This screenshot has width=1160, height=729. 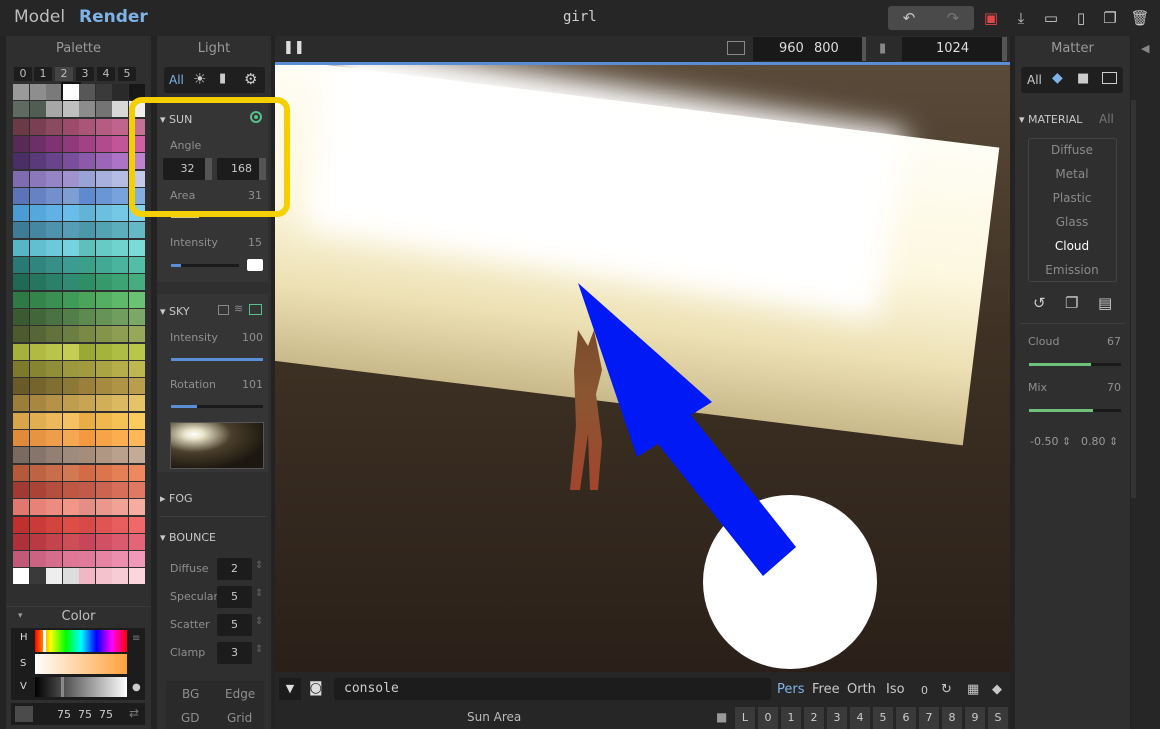 What do you see at coordinates (1114, 387) in the screenshot?
I see `mix-value: 70` at bounding box center [1114, 387].